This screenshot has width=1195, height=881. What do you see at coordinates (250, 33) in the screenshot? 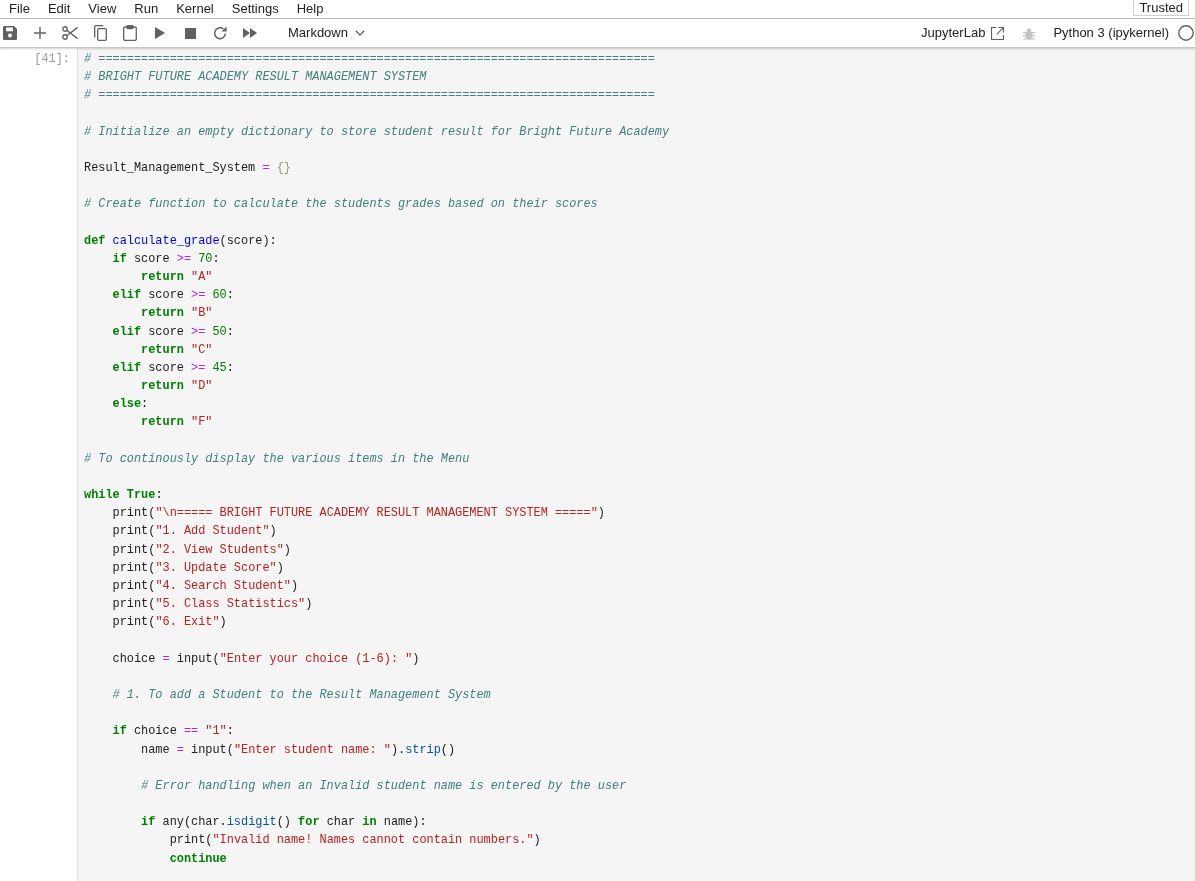
I see `fast-forward-icon` at bounding box center [250, 33].